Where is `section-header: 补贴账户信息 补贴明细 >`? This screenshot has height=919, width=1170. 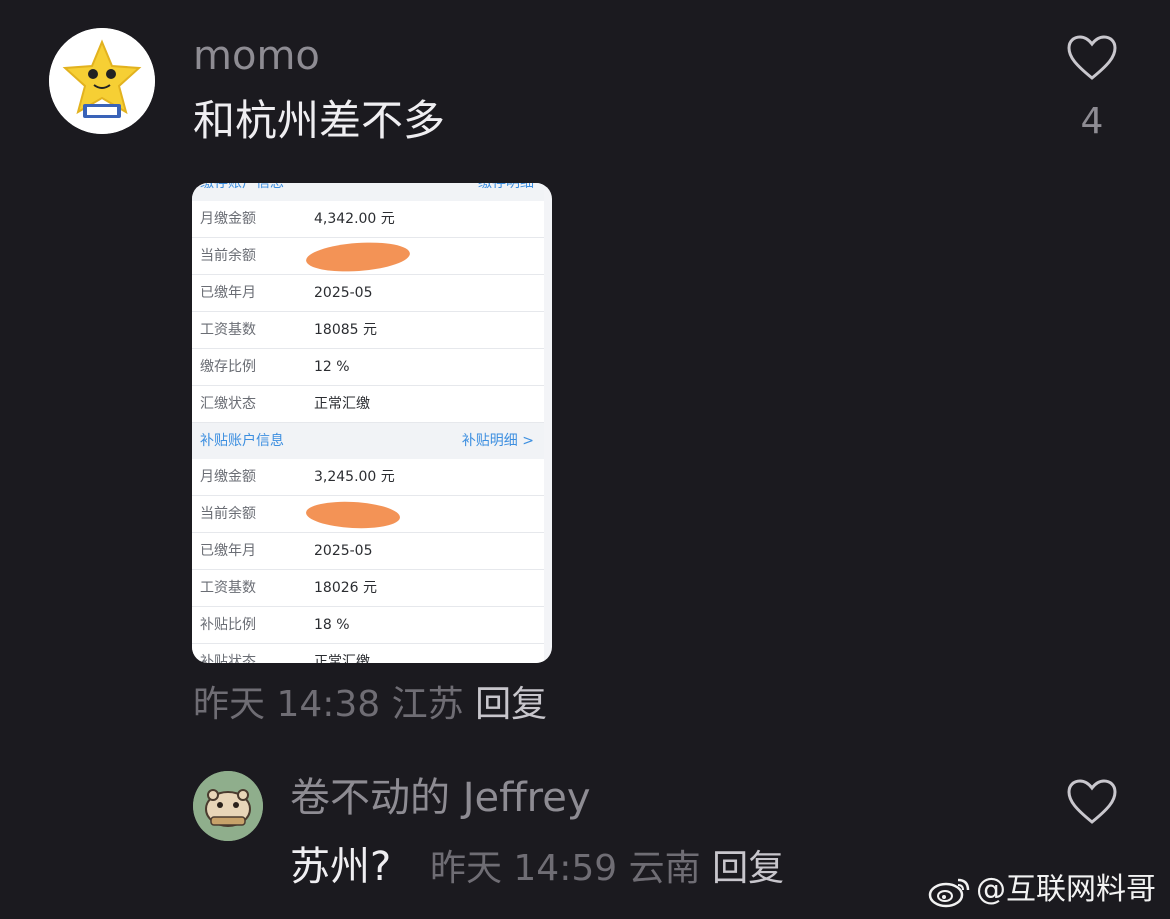
section-header: 补贴账户信息 补贴明细 > is located at coordinates (368, 441).